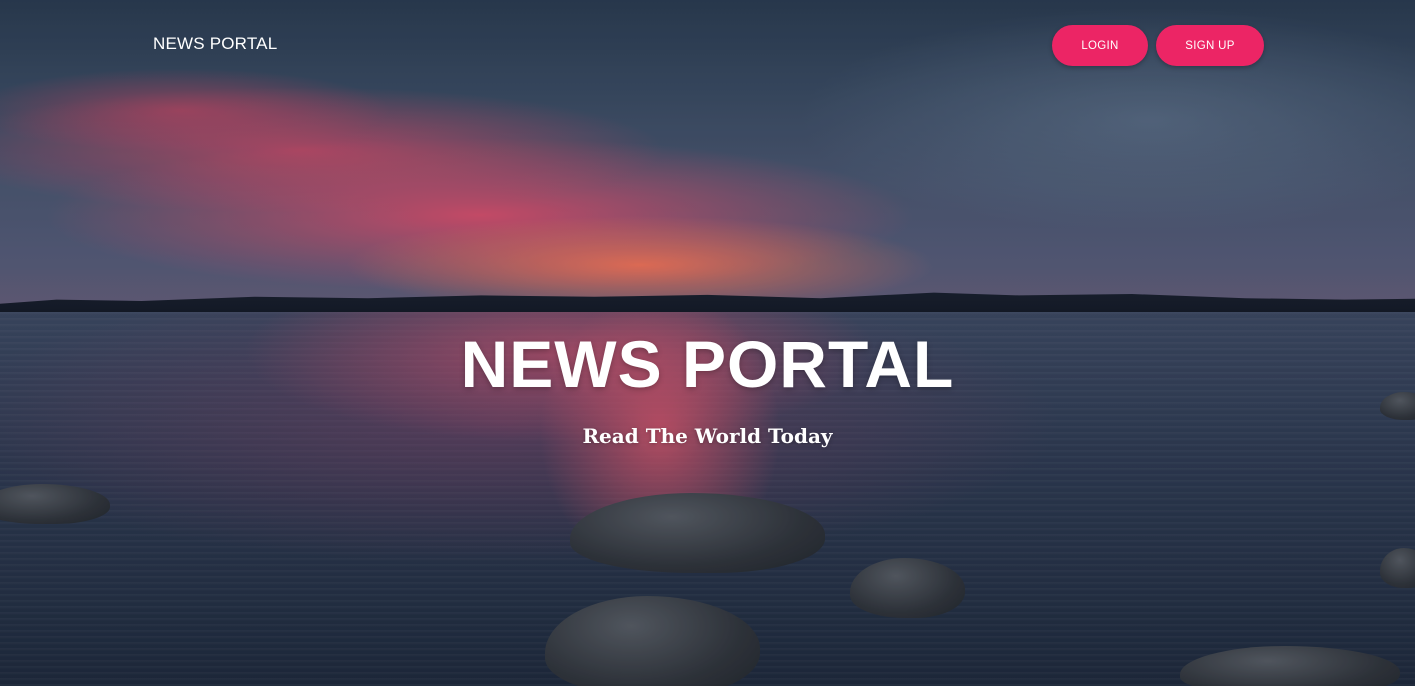 This screenshot has height=686, width=1415. Describe the element at coordinates (707, 364) in the screenshot. I see `hero-title: NEWS PORTAL` at that location.